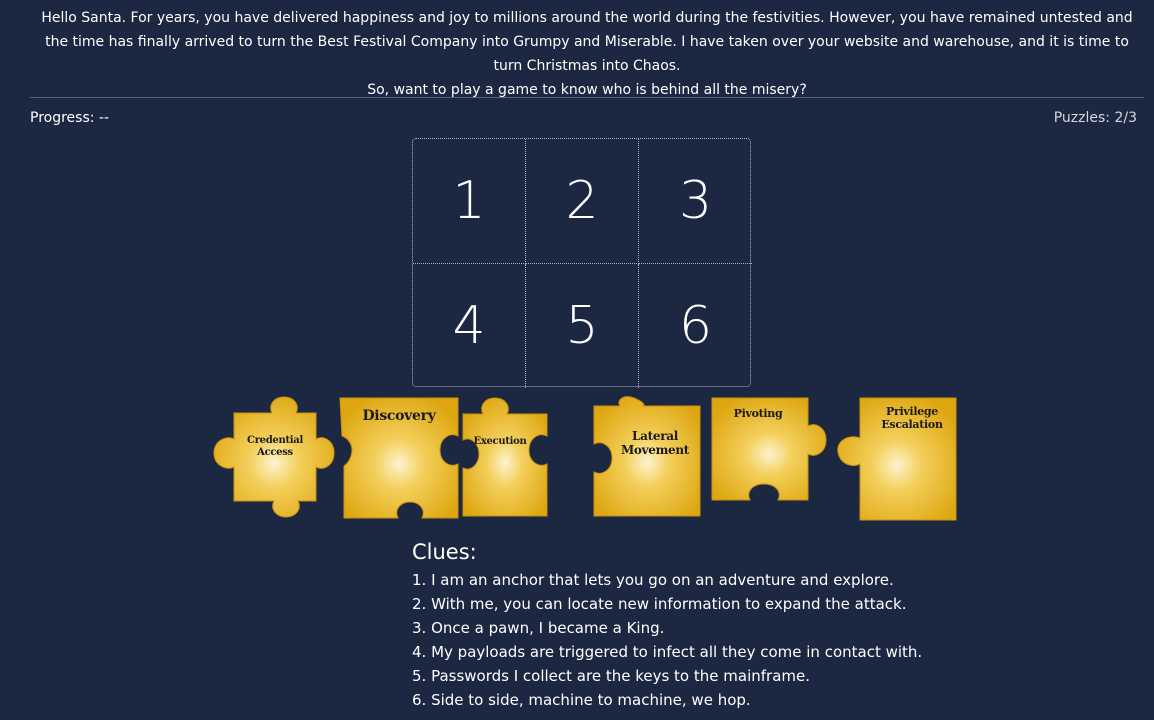 This screenshot has width=1154, height=720. I want to click on piece-label: Execution, so click(500, 442).